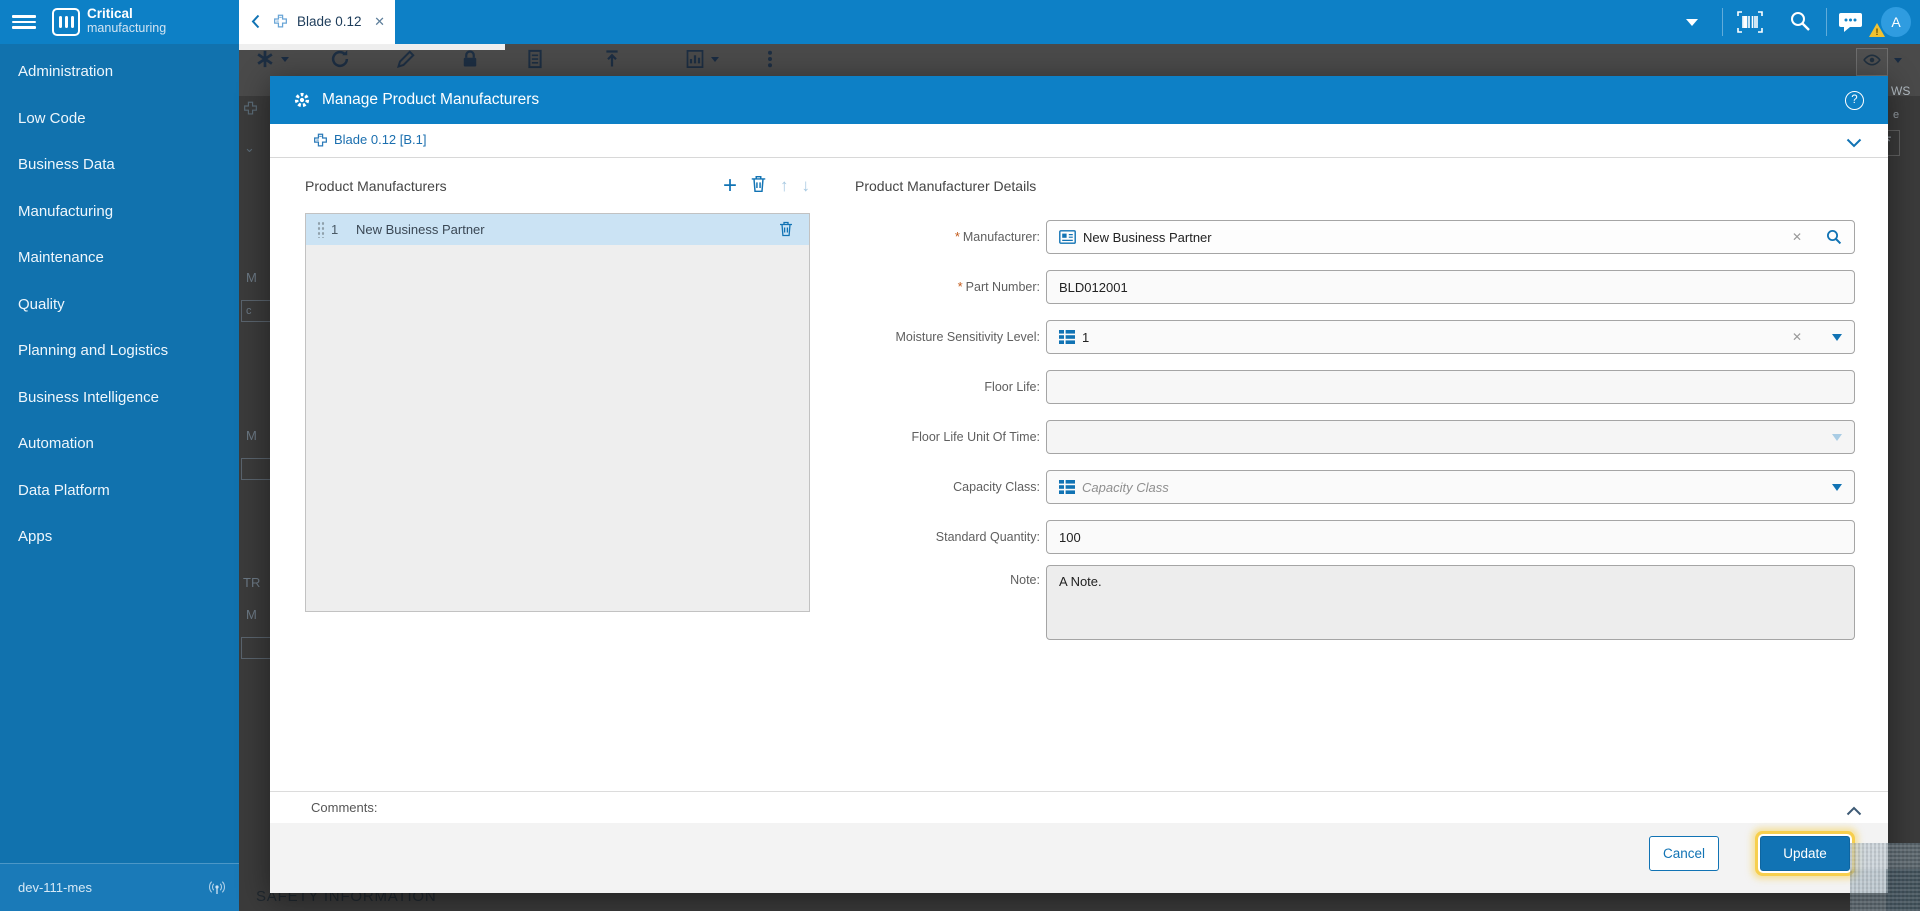  What do you see at coordinates (249, 147) in the screenshot?
I see `background-chevron: ⌄` at bounding box center [249, 147].